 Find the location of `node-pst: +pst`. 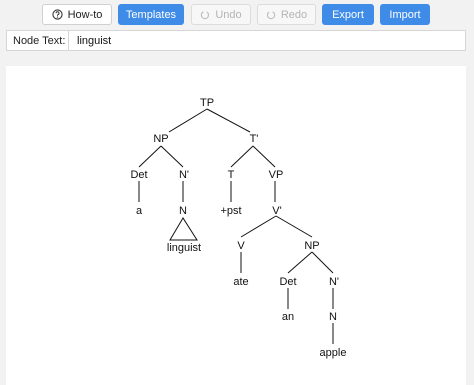

node-pst: +pst is located at coordinates (230, 211).